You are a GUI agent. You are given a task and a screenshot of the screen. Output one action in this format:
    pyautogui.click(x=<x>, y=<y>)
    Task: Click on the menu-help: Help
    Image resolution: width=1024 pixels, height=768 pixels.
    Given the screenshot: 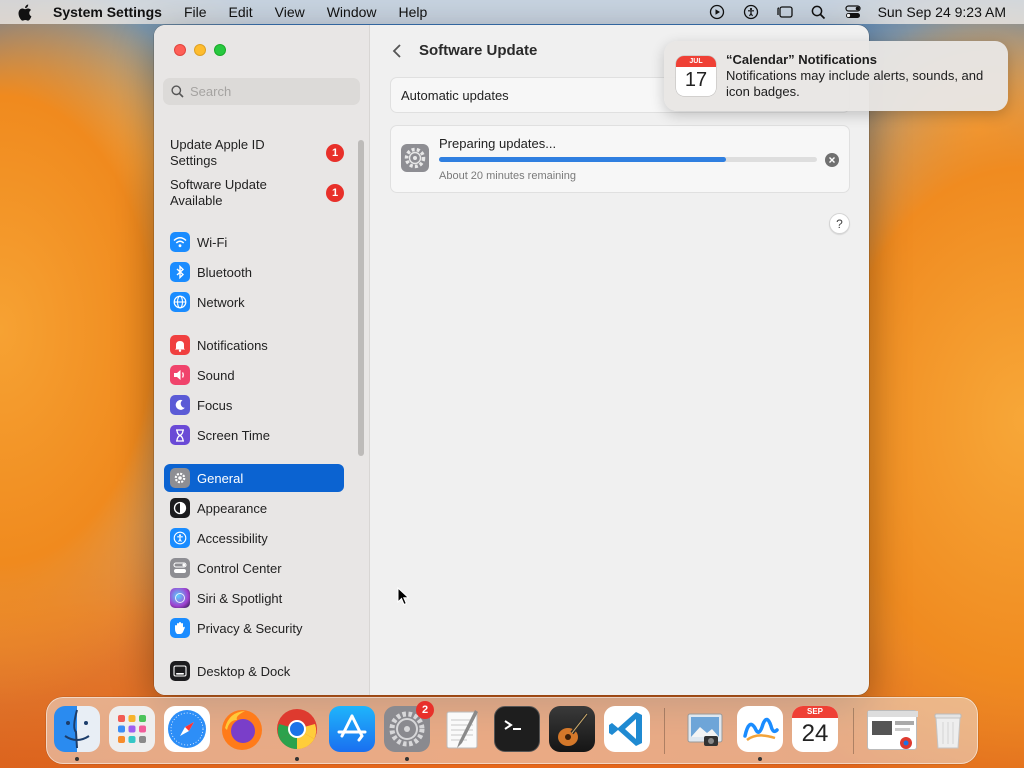 What is the action you would take?
    pyautogui.click(x=413, y=12)
    